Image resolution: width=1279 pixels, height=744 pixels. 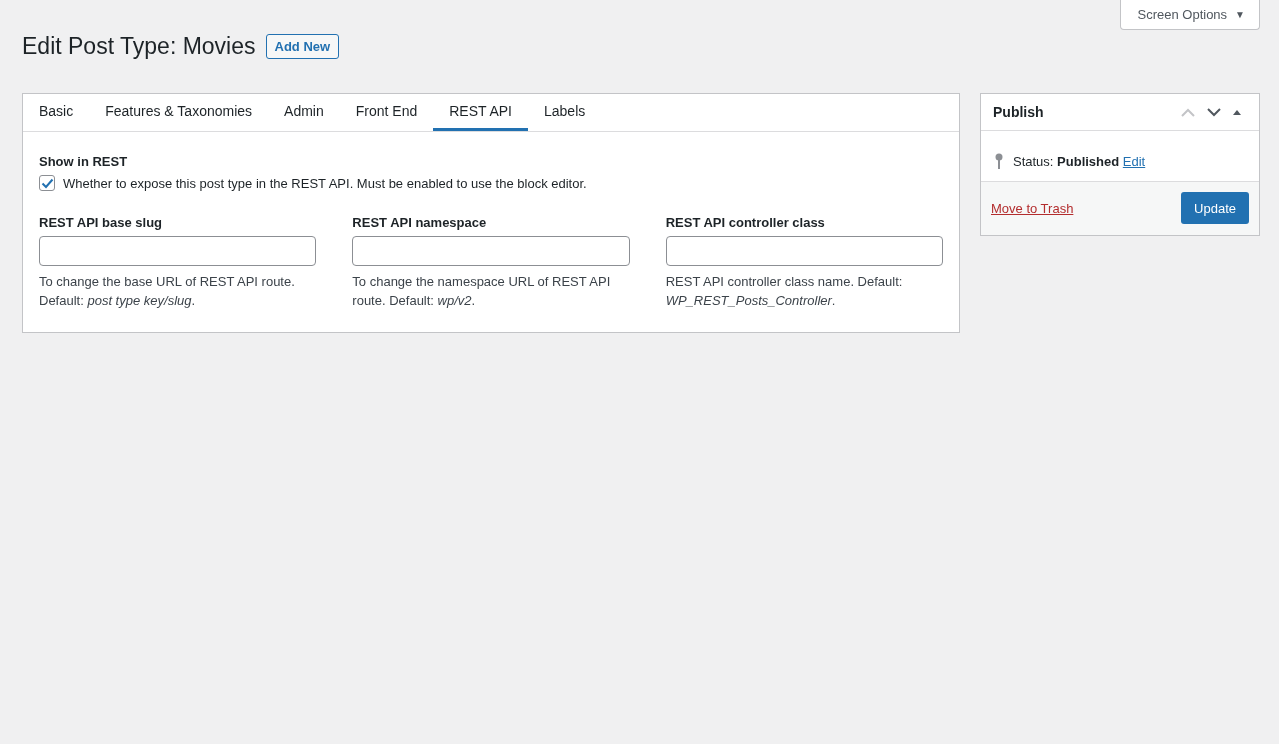 I want to click on field-label: REST API base slug, so click(x=101, y=222).